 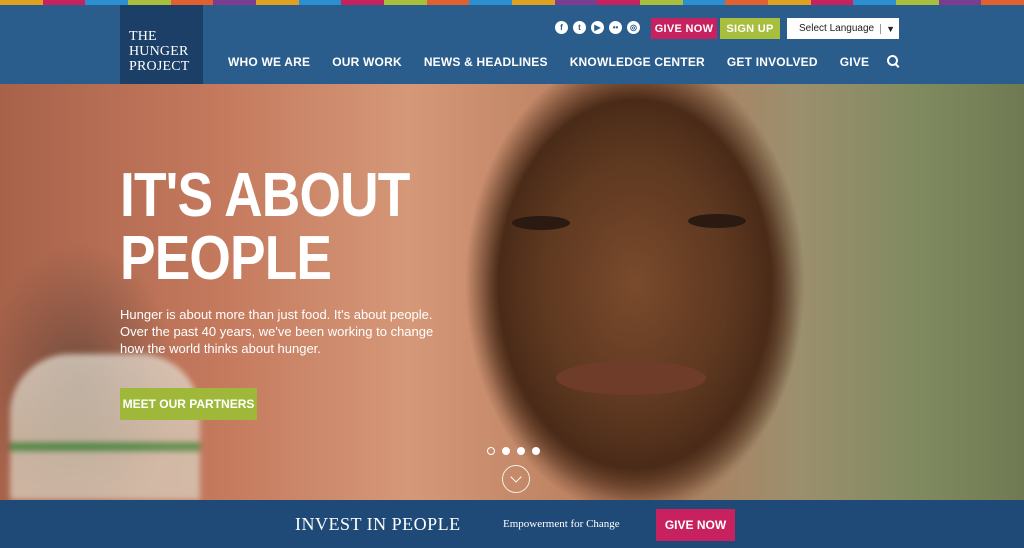 I want to click on empowerment-tagline: Empowerment for Change, so click(x=561, y=524).